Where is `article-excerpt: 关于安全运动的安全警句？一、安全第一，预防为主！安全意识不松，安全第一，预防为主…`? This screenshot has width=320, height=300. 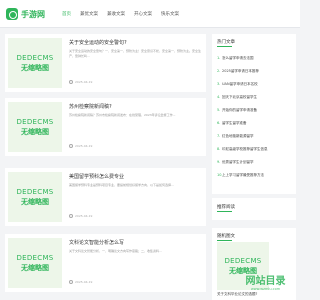 article-excerpt: 关于安全运动的安全警句？一、安全第一，预防为主！安全意识不松，安全第一，预防为主… is located at coordinates (135, 53).